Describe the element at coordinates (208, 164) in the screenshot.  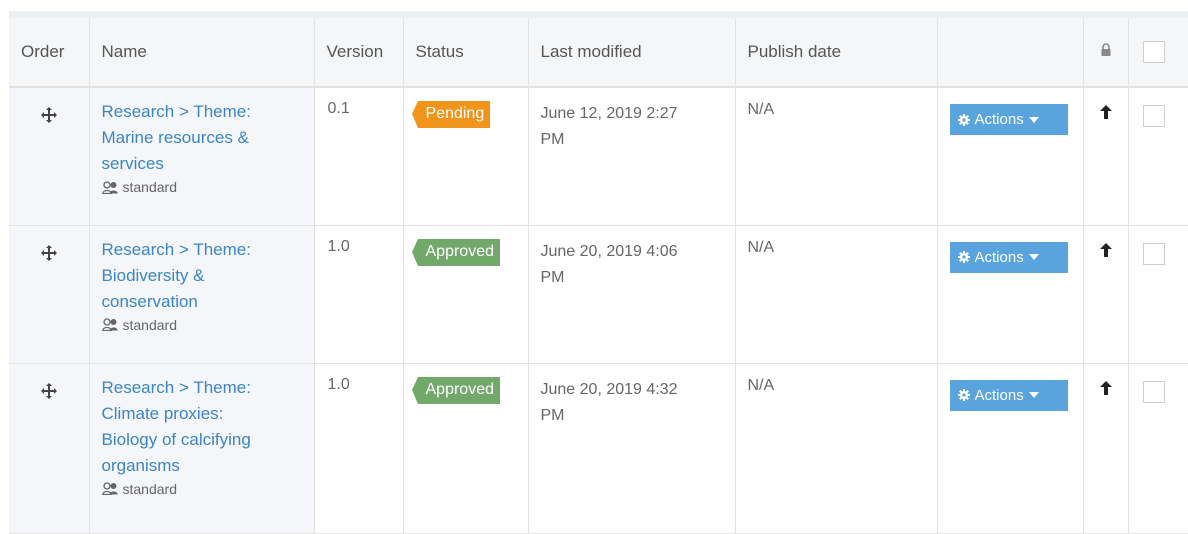
I see `page-name-line: services` at that location.